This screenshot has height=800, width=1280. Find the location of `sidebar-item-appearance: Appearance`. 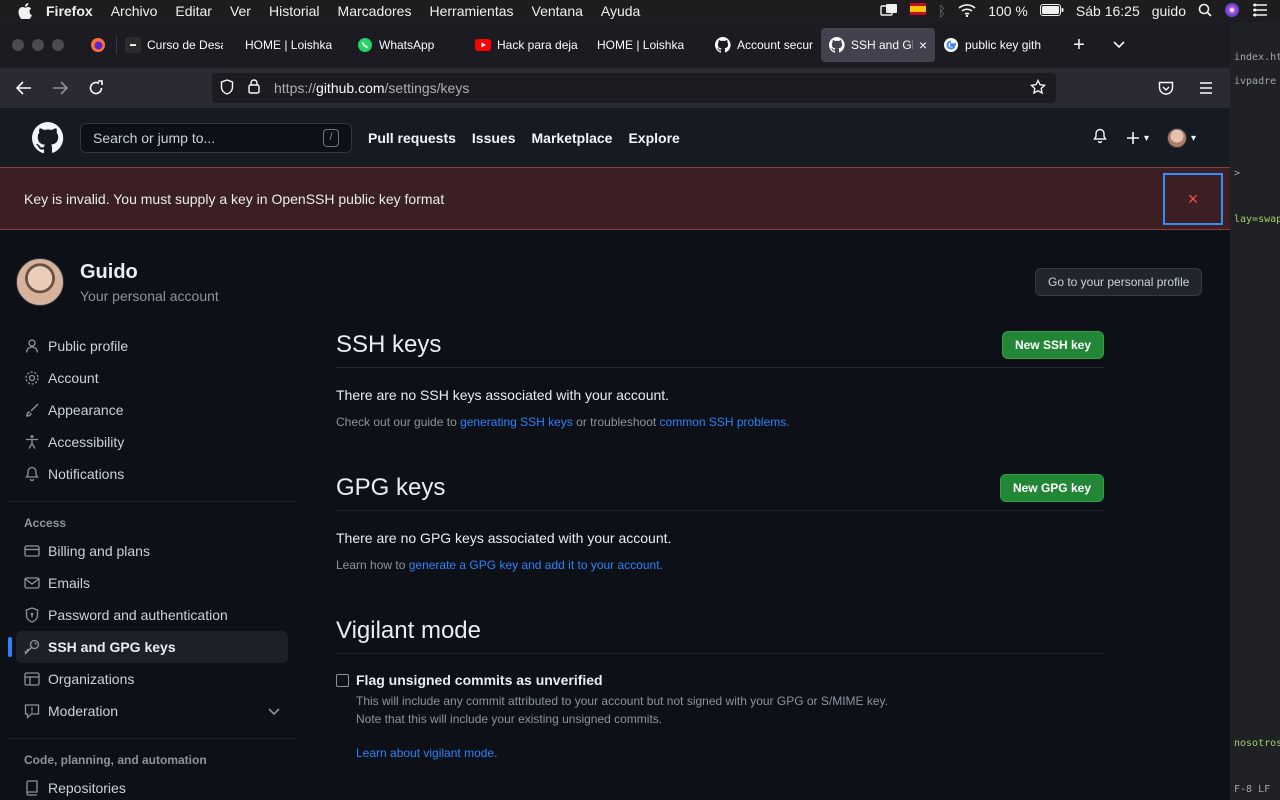

sidebar-item-appearance: Appearance is located at coordinates (152, 410).